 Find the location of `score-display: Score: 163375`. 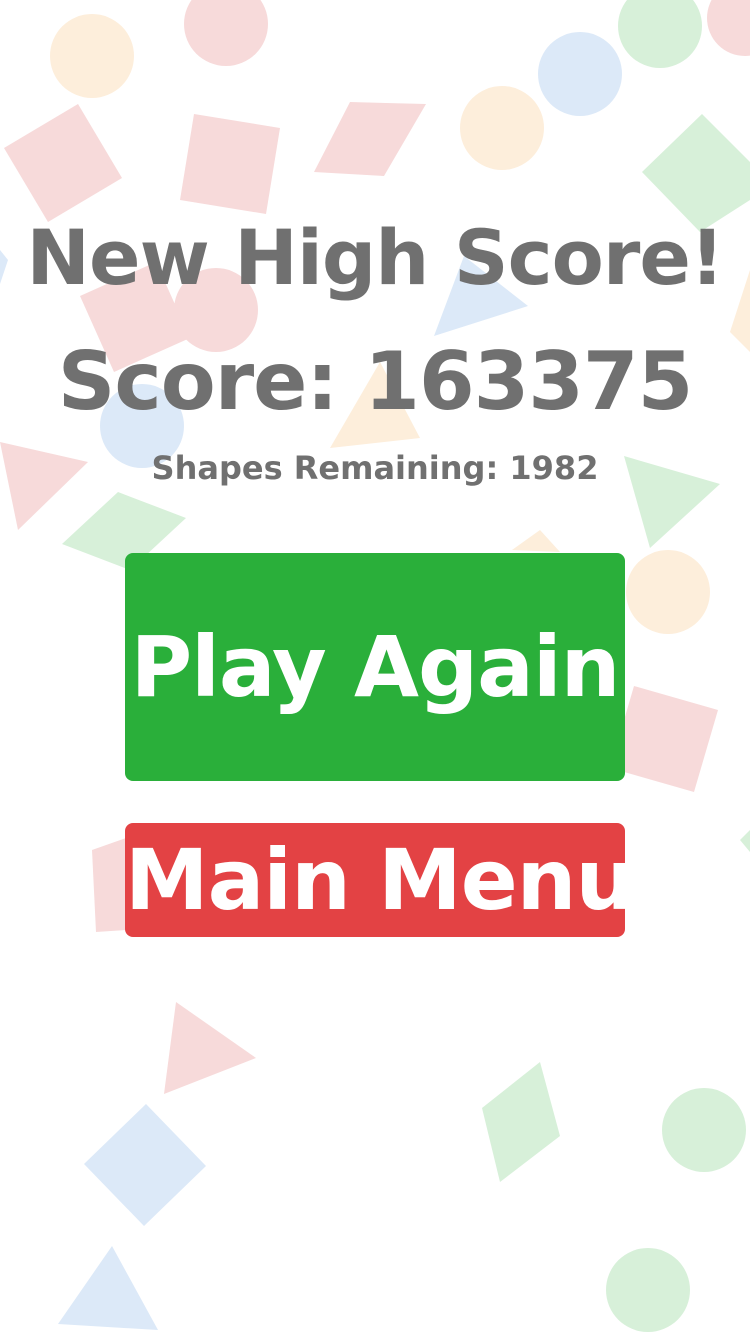

score-display: Score: 163375 is located at coordinates (375, 381).